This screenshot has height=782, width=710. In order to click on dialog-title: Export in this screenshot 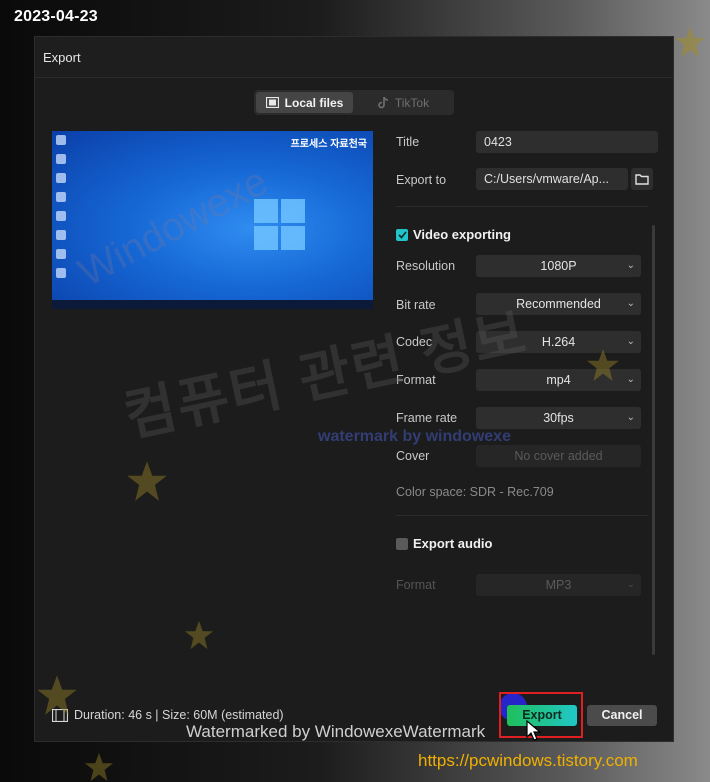, I will do `click(62, 57)`.